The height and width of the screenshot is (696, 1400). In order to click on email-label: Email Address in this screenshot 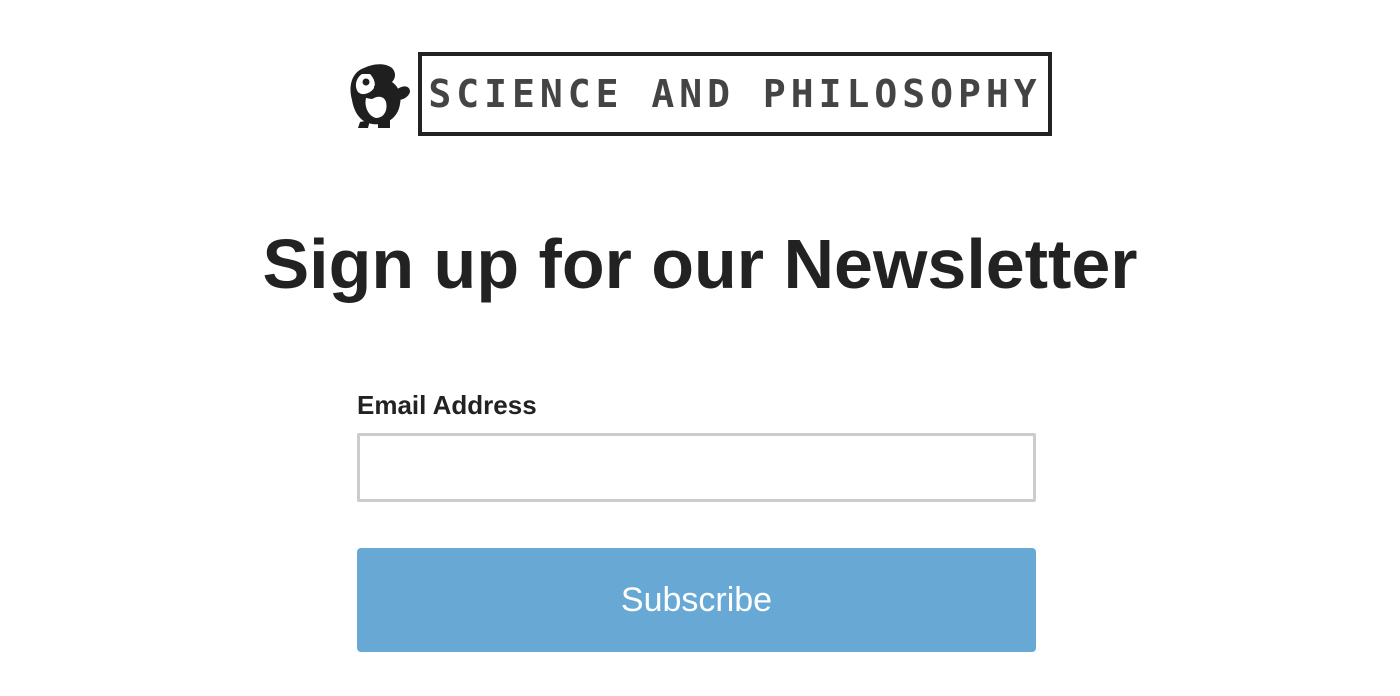, I will do `click(447, 405)`.